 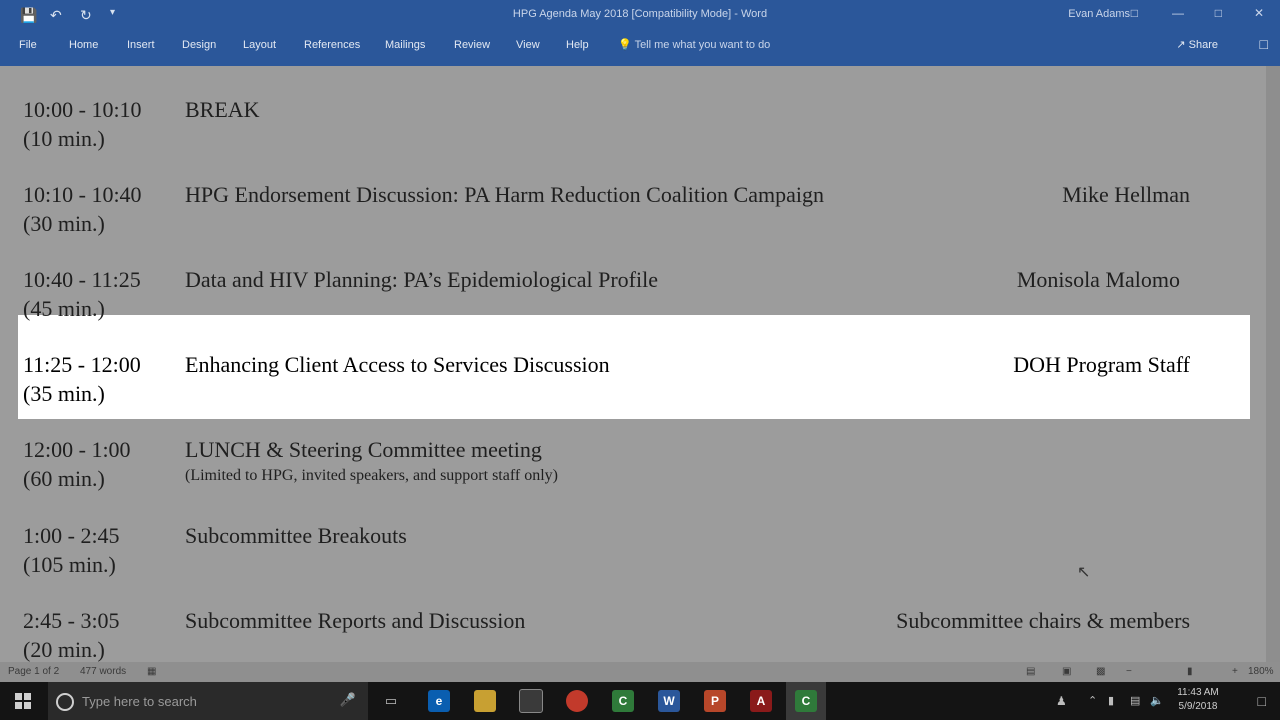 What do you see at coordinates (222, 109) in the screenshot?
I see `agenda-topic: BREAK` at bounding box center [222, 109].